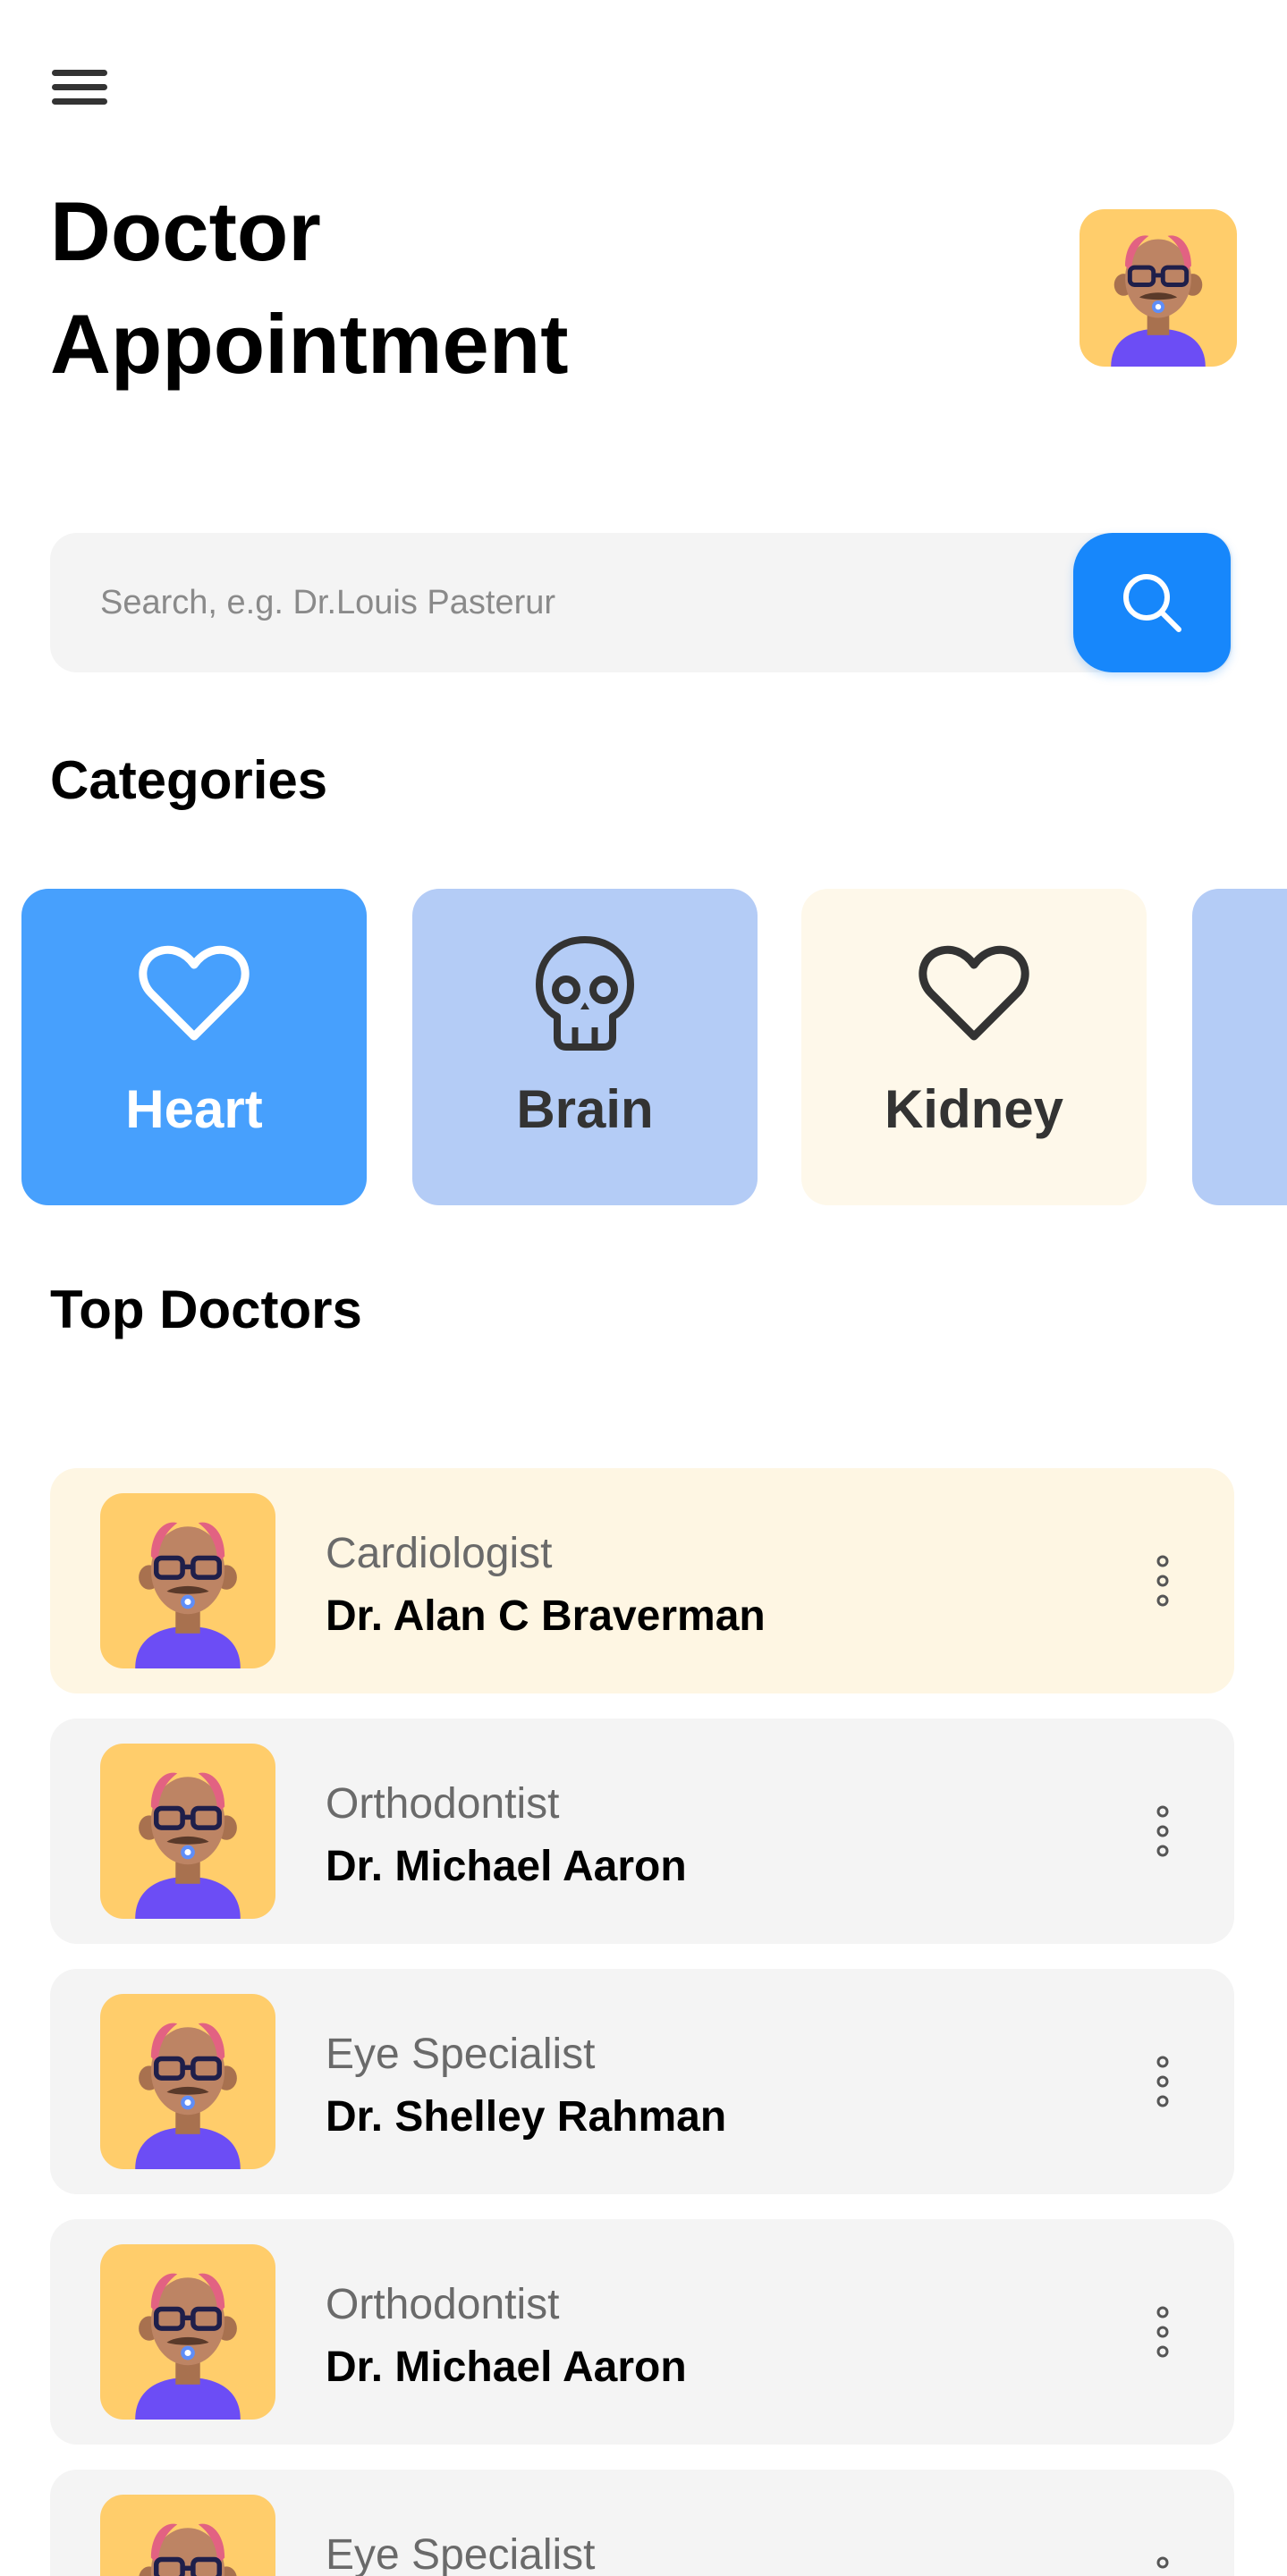  I want to click on doctor-name: Dr. Shelley Rahman, so click(526, 2117).